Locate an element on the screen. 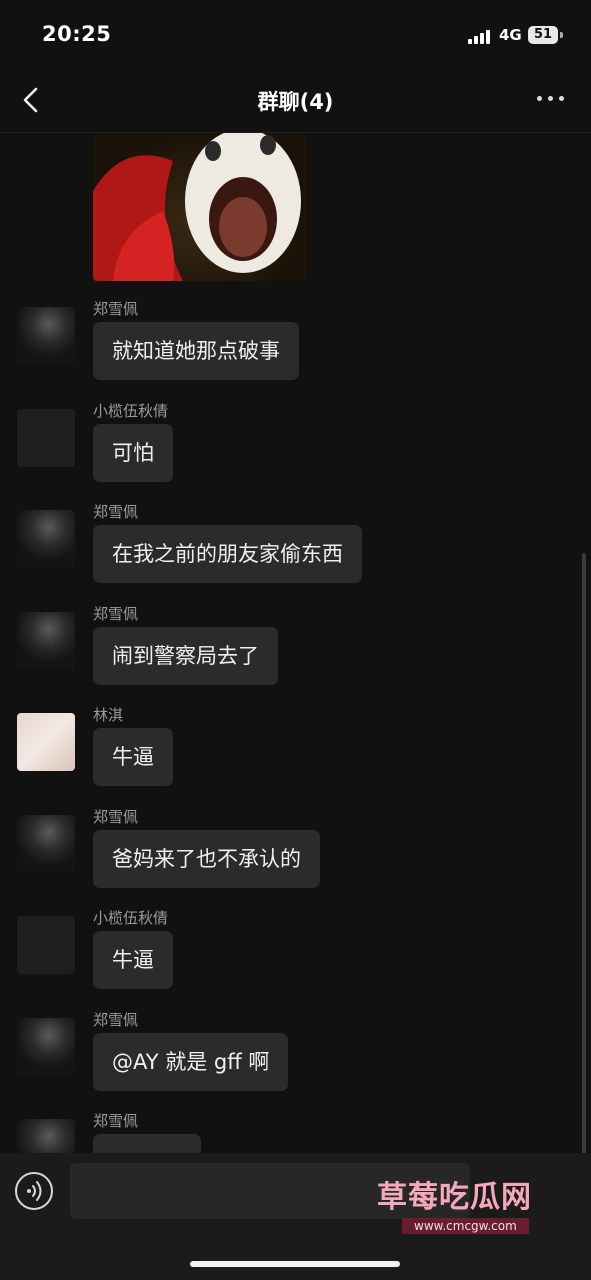  voice-icon is located at coordinates (34, 1191).